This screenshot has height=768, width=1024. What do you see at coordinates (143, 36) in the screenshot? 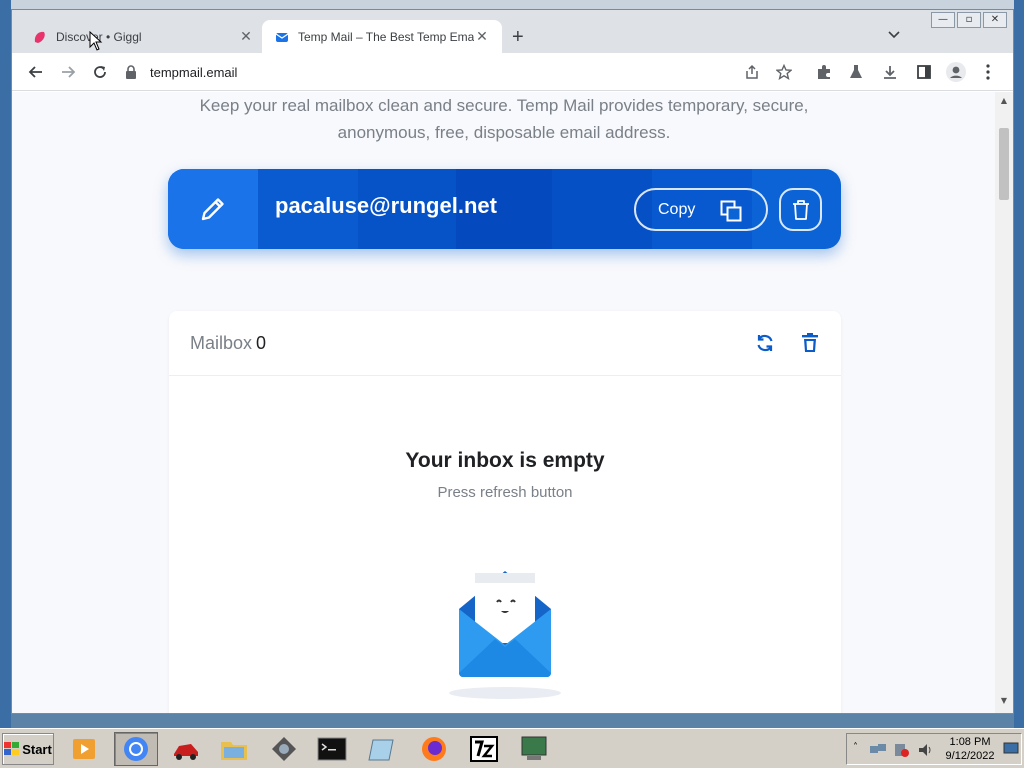
I see `tab-giggl: Discover • Giggl ✕` at bounding box center [143, 36].